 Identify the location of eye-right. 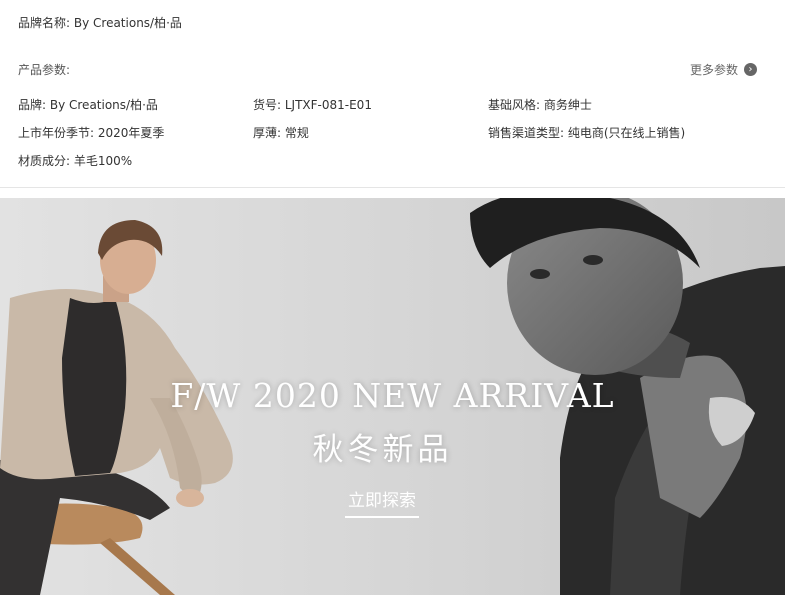
(593, 260).